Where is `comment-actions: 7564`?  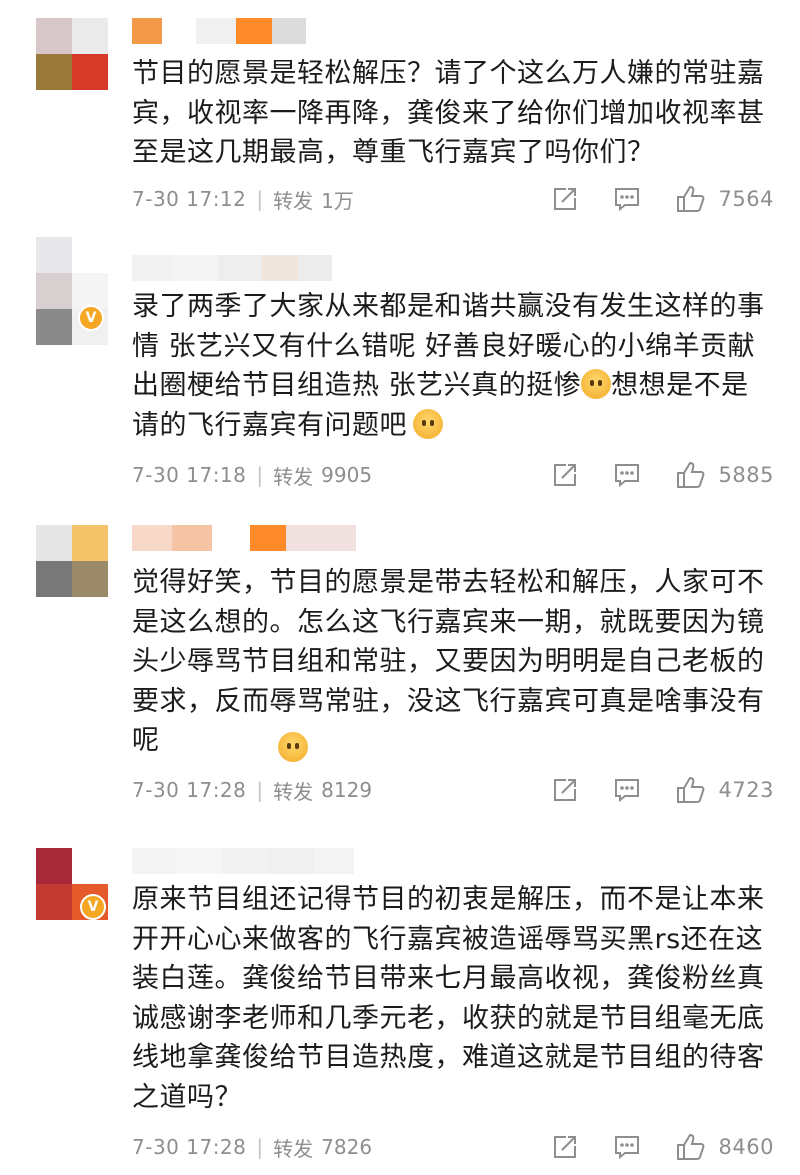 comment-actions: 7564 is located at coordinates (662, 199).